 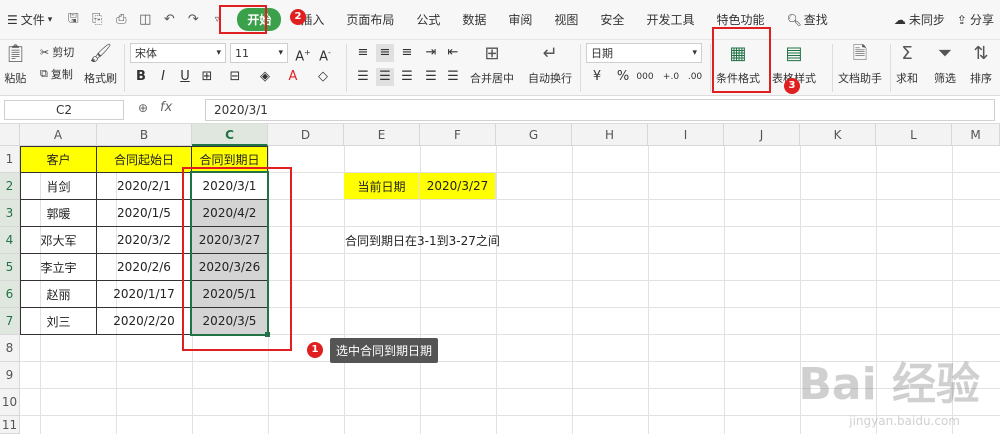 What do you see at coordinates (58, 186) in the screenshot?
I see `cell-a2: 肖剑` at bounding box center [58, 186].